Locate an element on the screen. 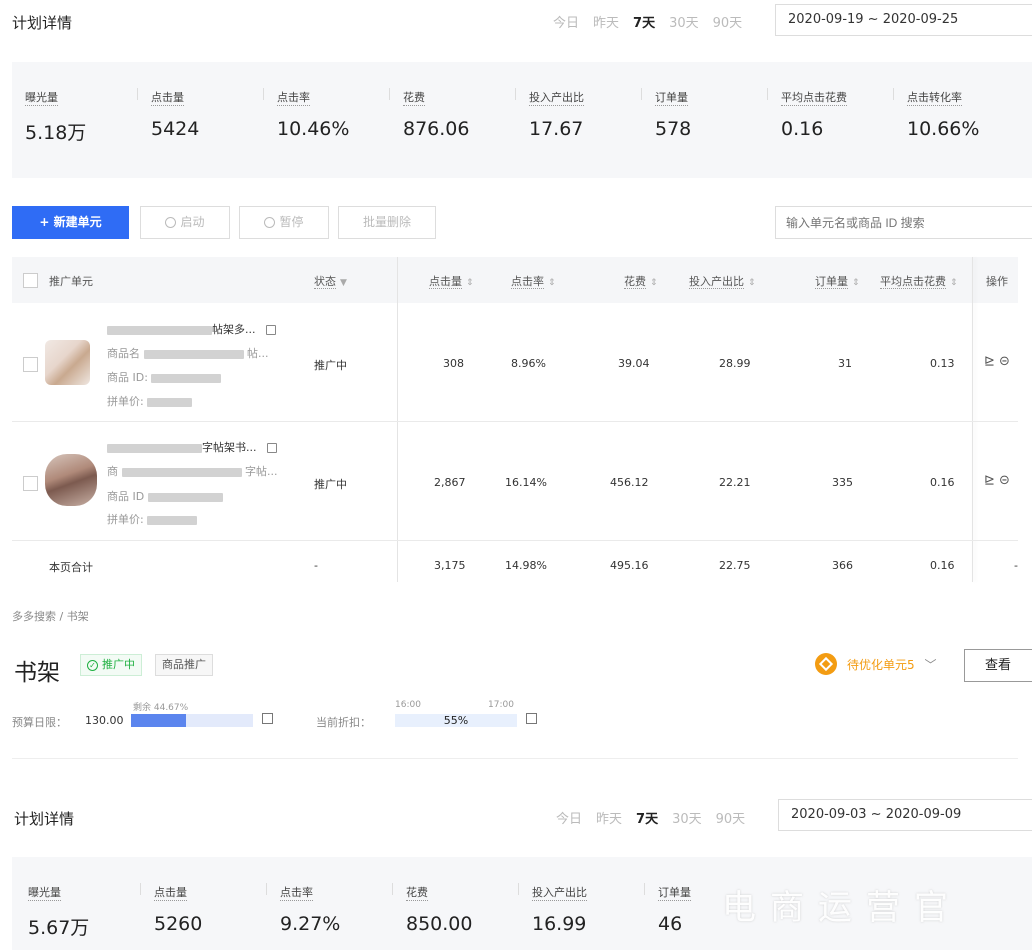 The width and height of the screenshot is (1032, 950). row-divider is located at coordinates (515, 540).